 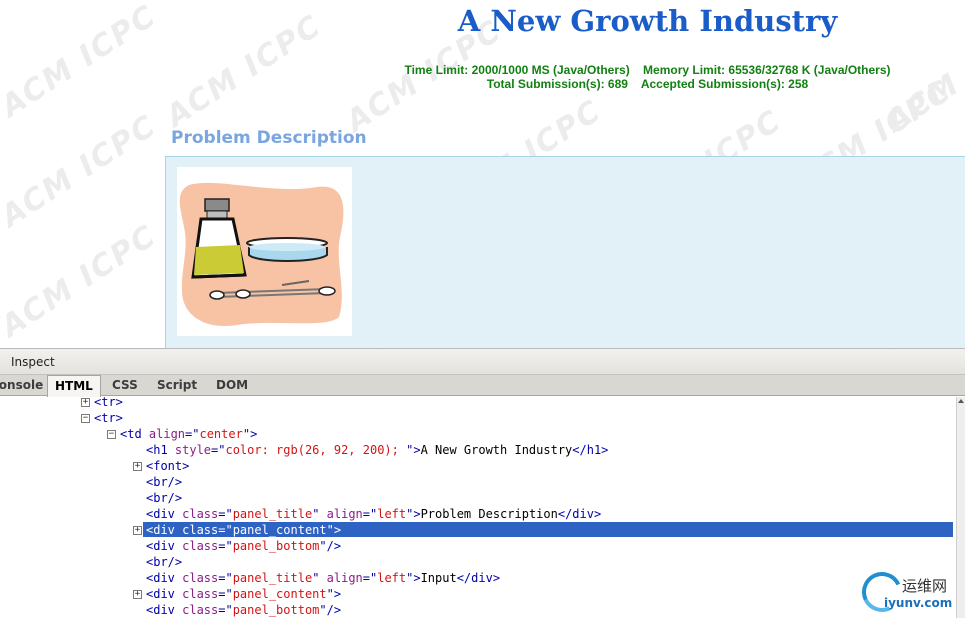 What do you see at coordinates (134, 434) in the screenshot?
I see `tree-node-token: <td` at bounding box center [134, 434].